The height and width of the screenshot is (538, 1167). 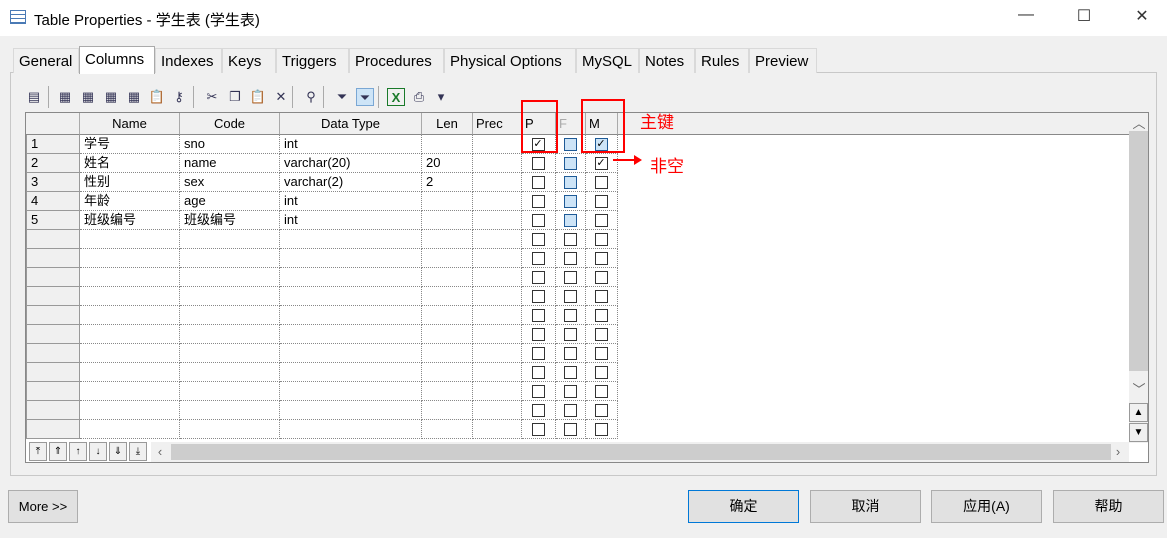 What do you see at coordinates (1138, 432) in the screenshot?
I see `move-bottom-icon: ▼` at bounding box center [1138, 432].